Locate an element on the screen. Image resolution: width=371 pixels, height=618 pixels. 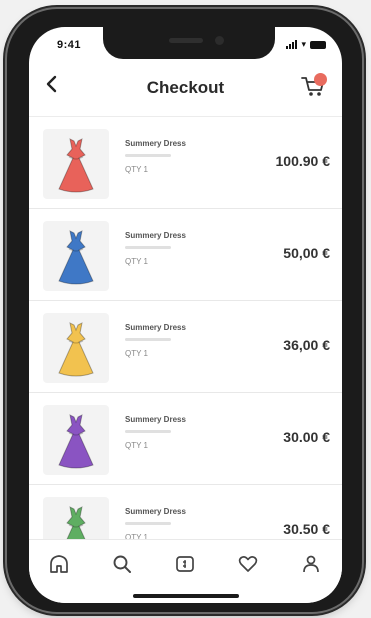
tab-favorites is located at coordinates (248, 564).